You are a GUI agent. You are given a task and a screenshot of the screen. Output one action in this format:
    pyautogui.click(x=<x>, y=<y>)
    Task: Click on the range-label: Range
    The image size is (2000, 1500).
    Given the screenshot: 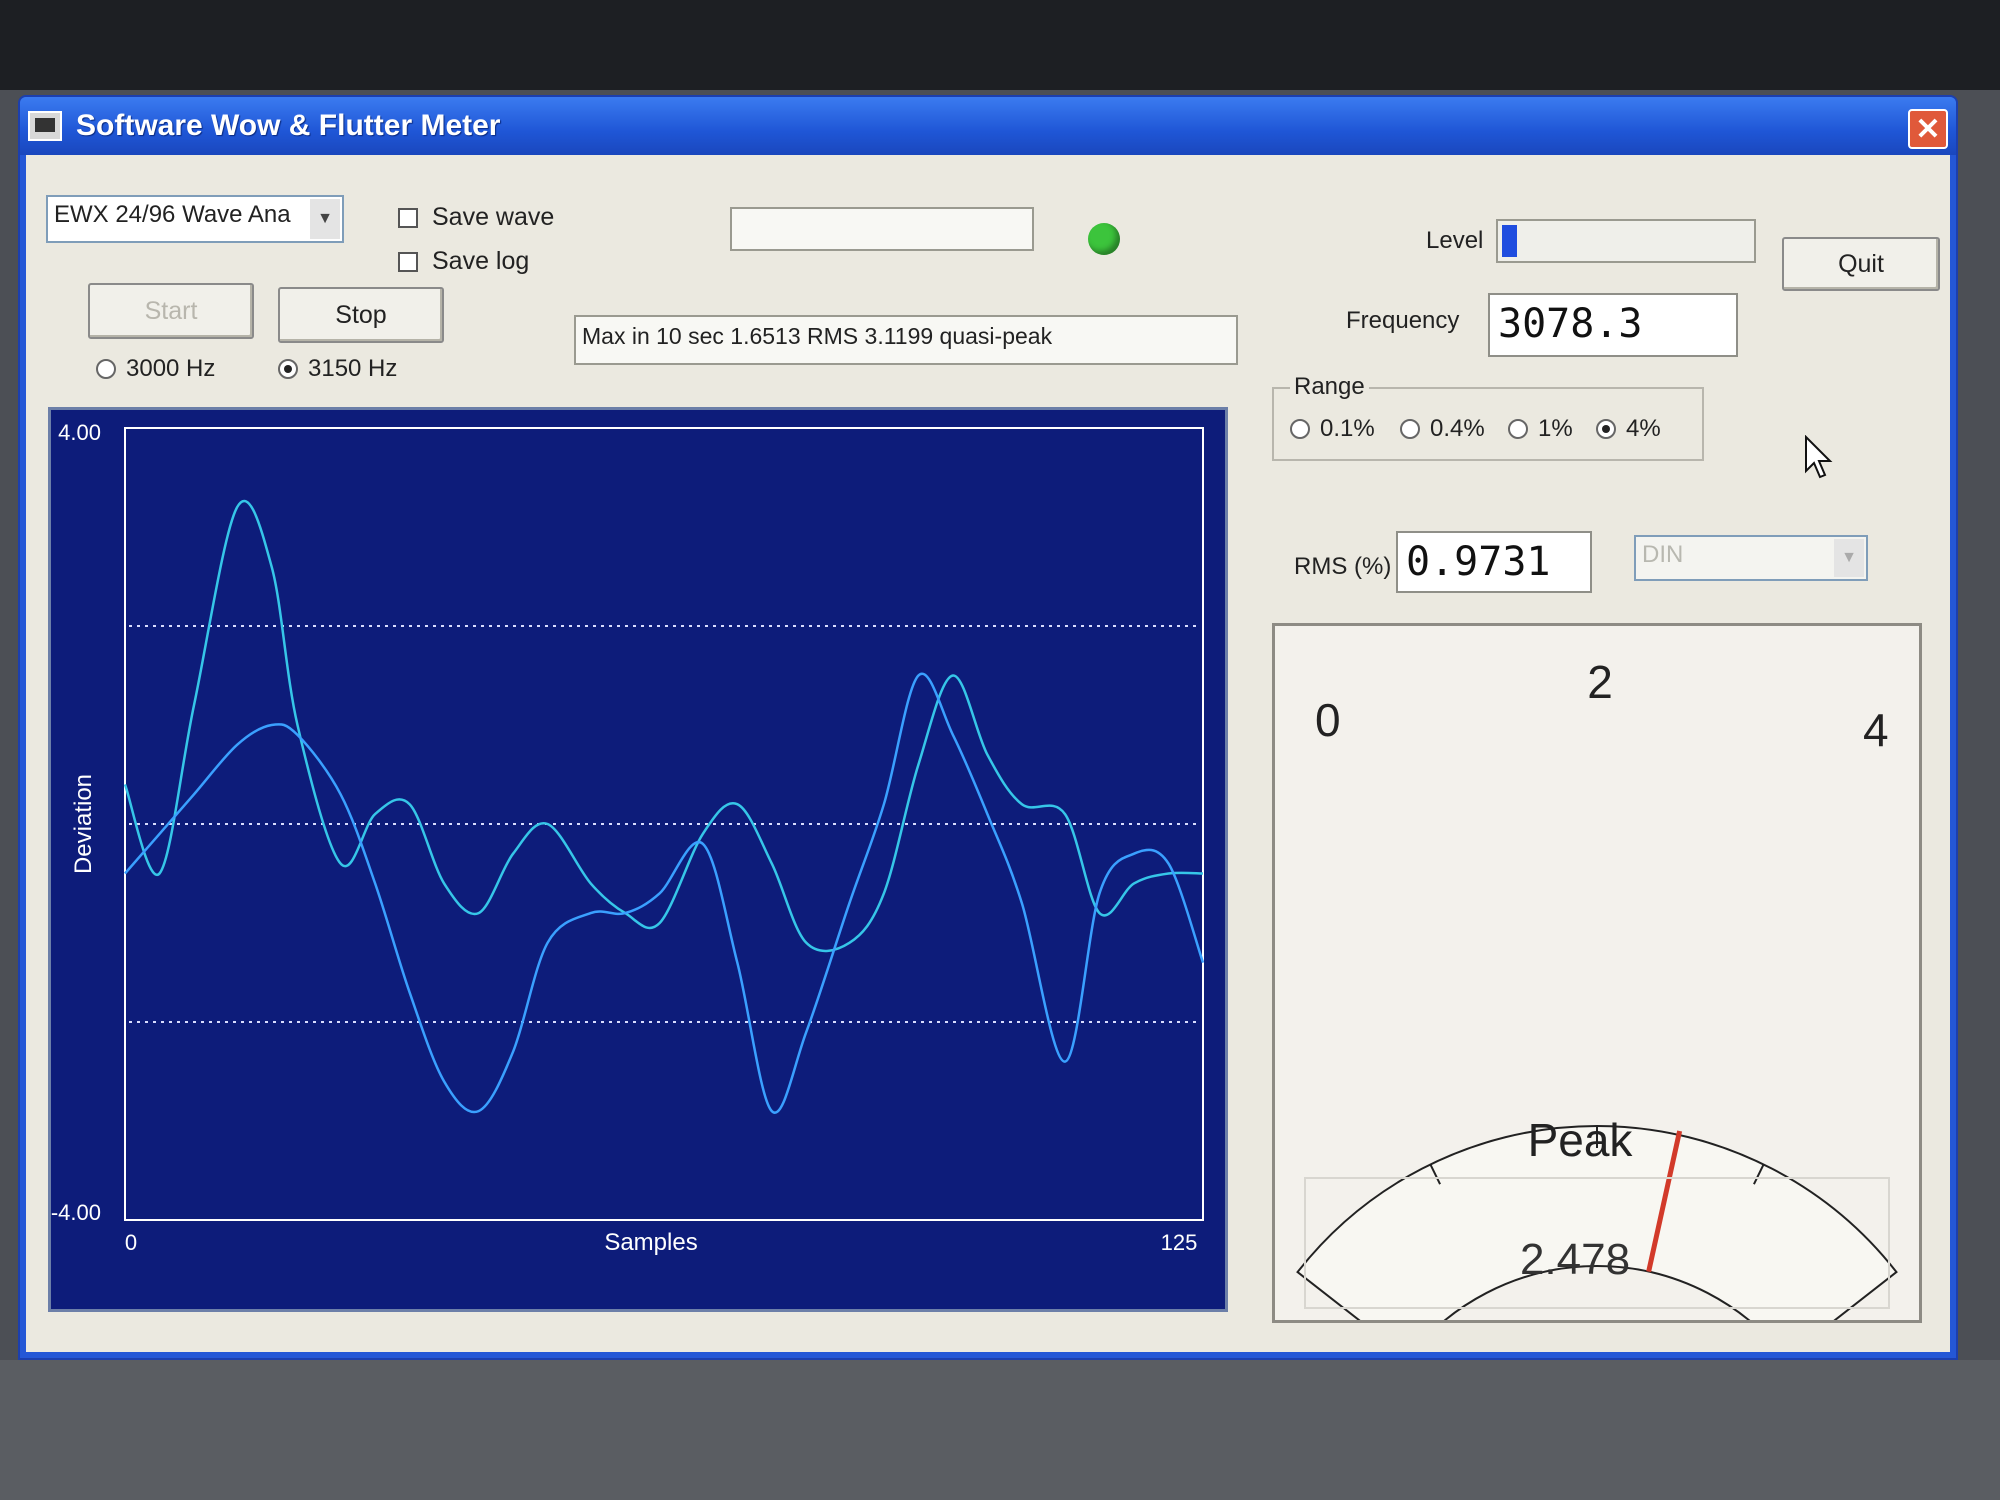 What is the action you would take?
    pyautogui.click(x=1329, y=387)
    